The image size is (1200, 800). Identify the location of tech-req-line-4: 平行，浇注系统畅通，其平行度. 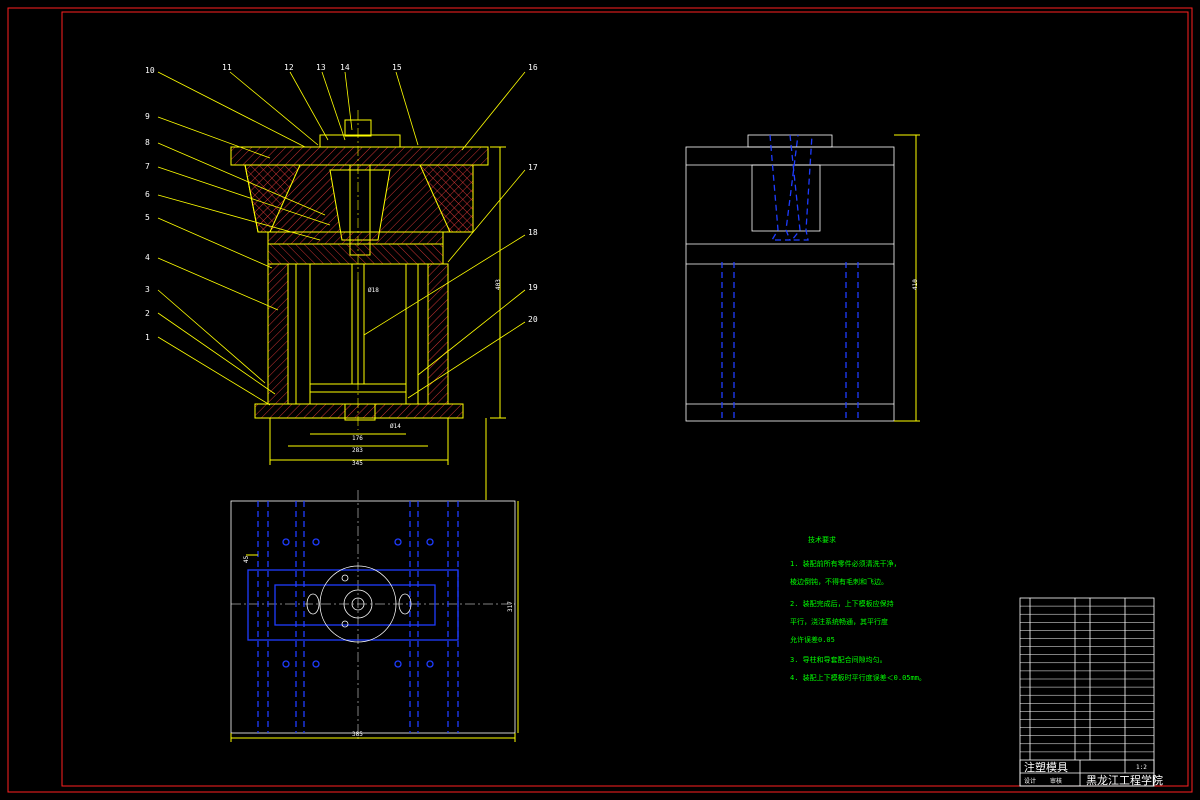
(839, 621).